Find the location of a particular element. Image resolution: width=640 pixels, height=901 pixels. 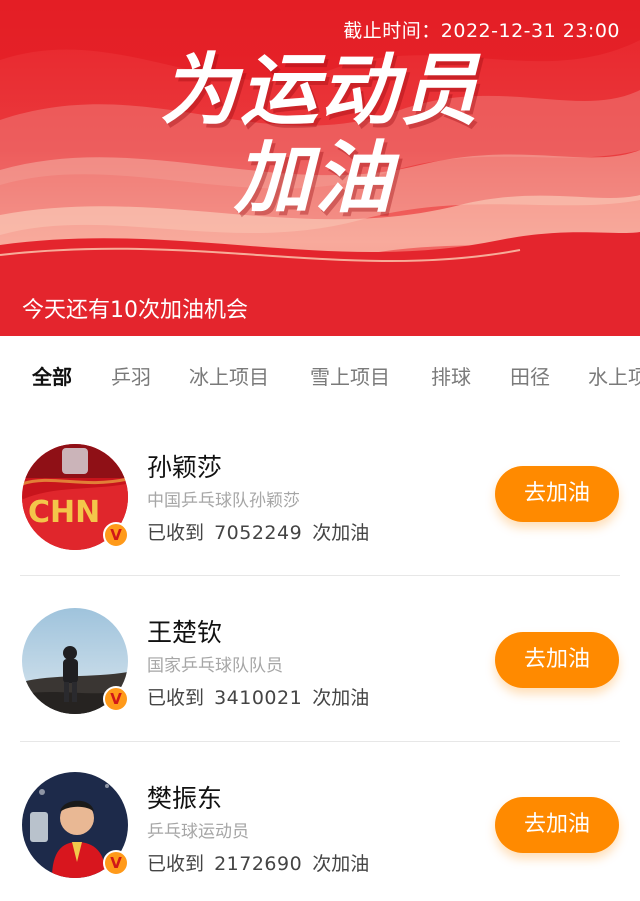

cheer-count-value: 2172690 is located at coordinates (258, 864).